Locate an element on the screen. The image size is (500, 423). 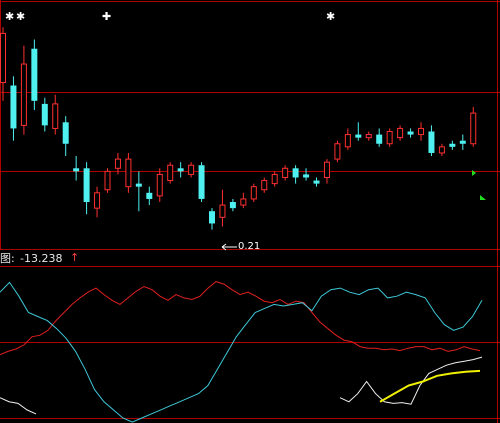
signal-markers is located at coordinates (479, 185).